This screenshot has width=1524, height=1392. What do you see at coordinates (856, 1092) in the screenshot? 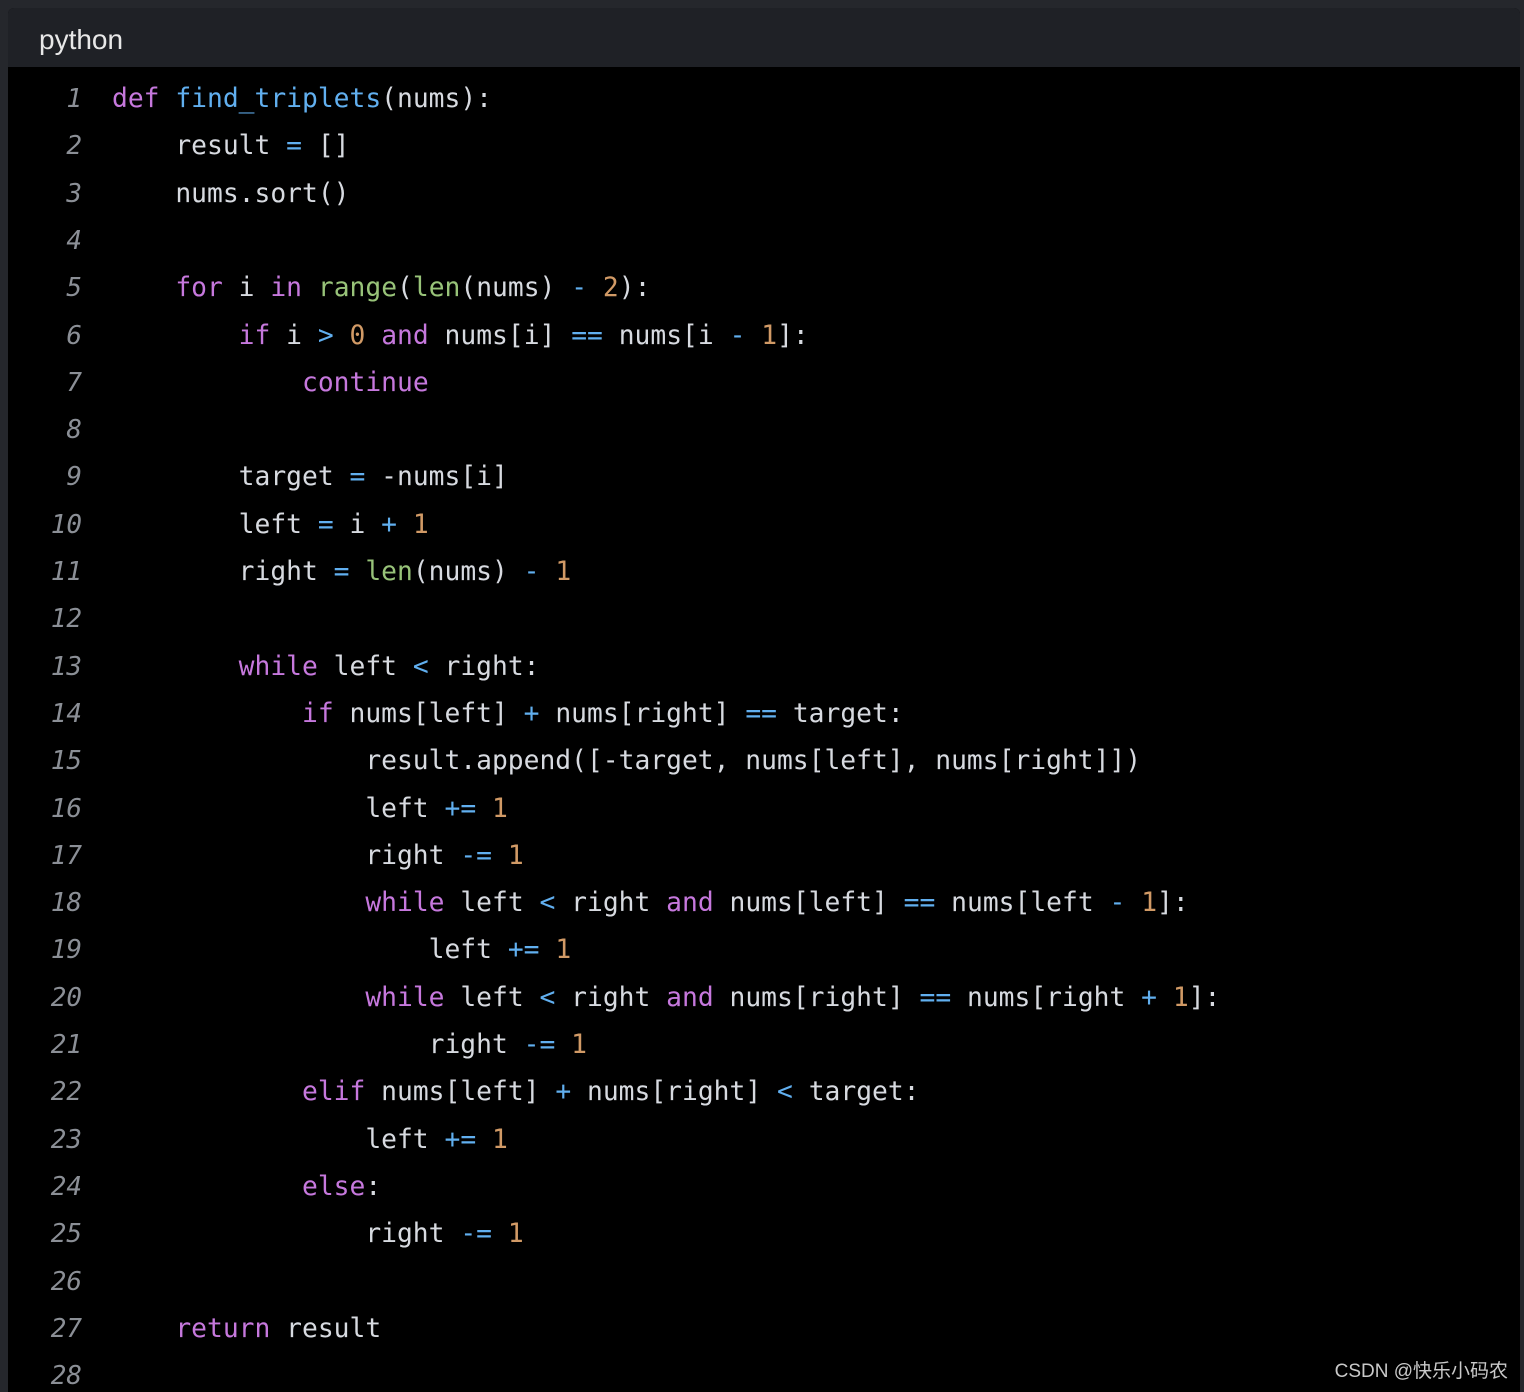
I see `code-text: target:` at bounding box center [856, 1092].